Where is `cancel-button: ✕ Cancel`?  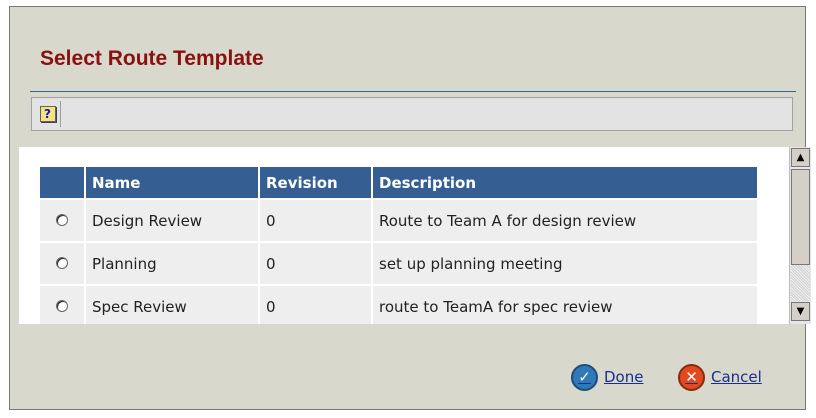 cancel-button: ✕ Cancel is located at coordinates (720, 377).